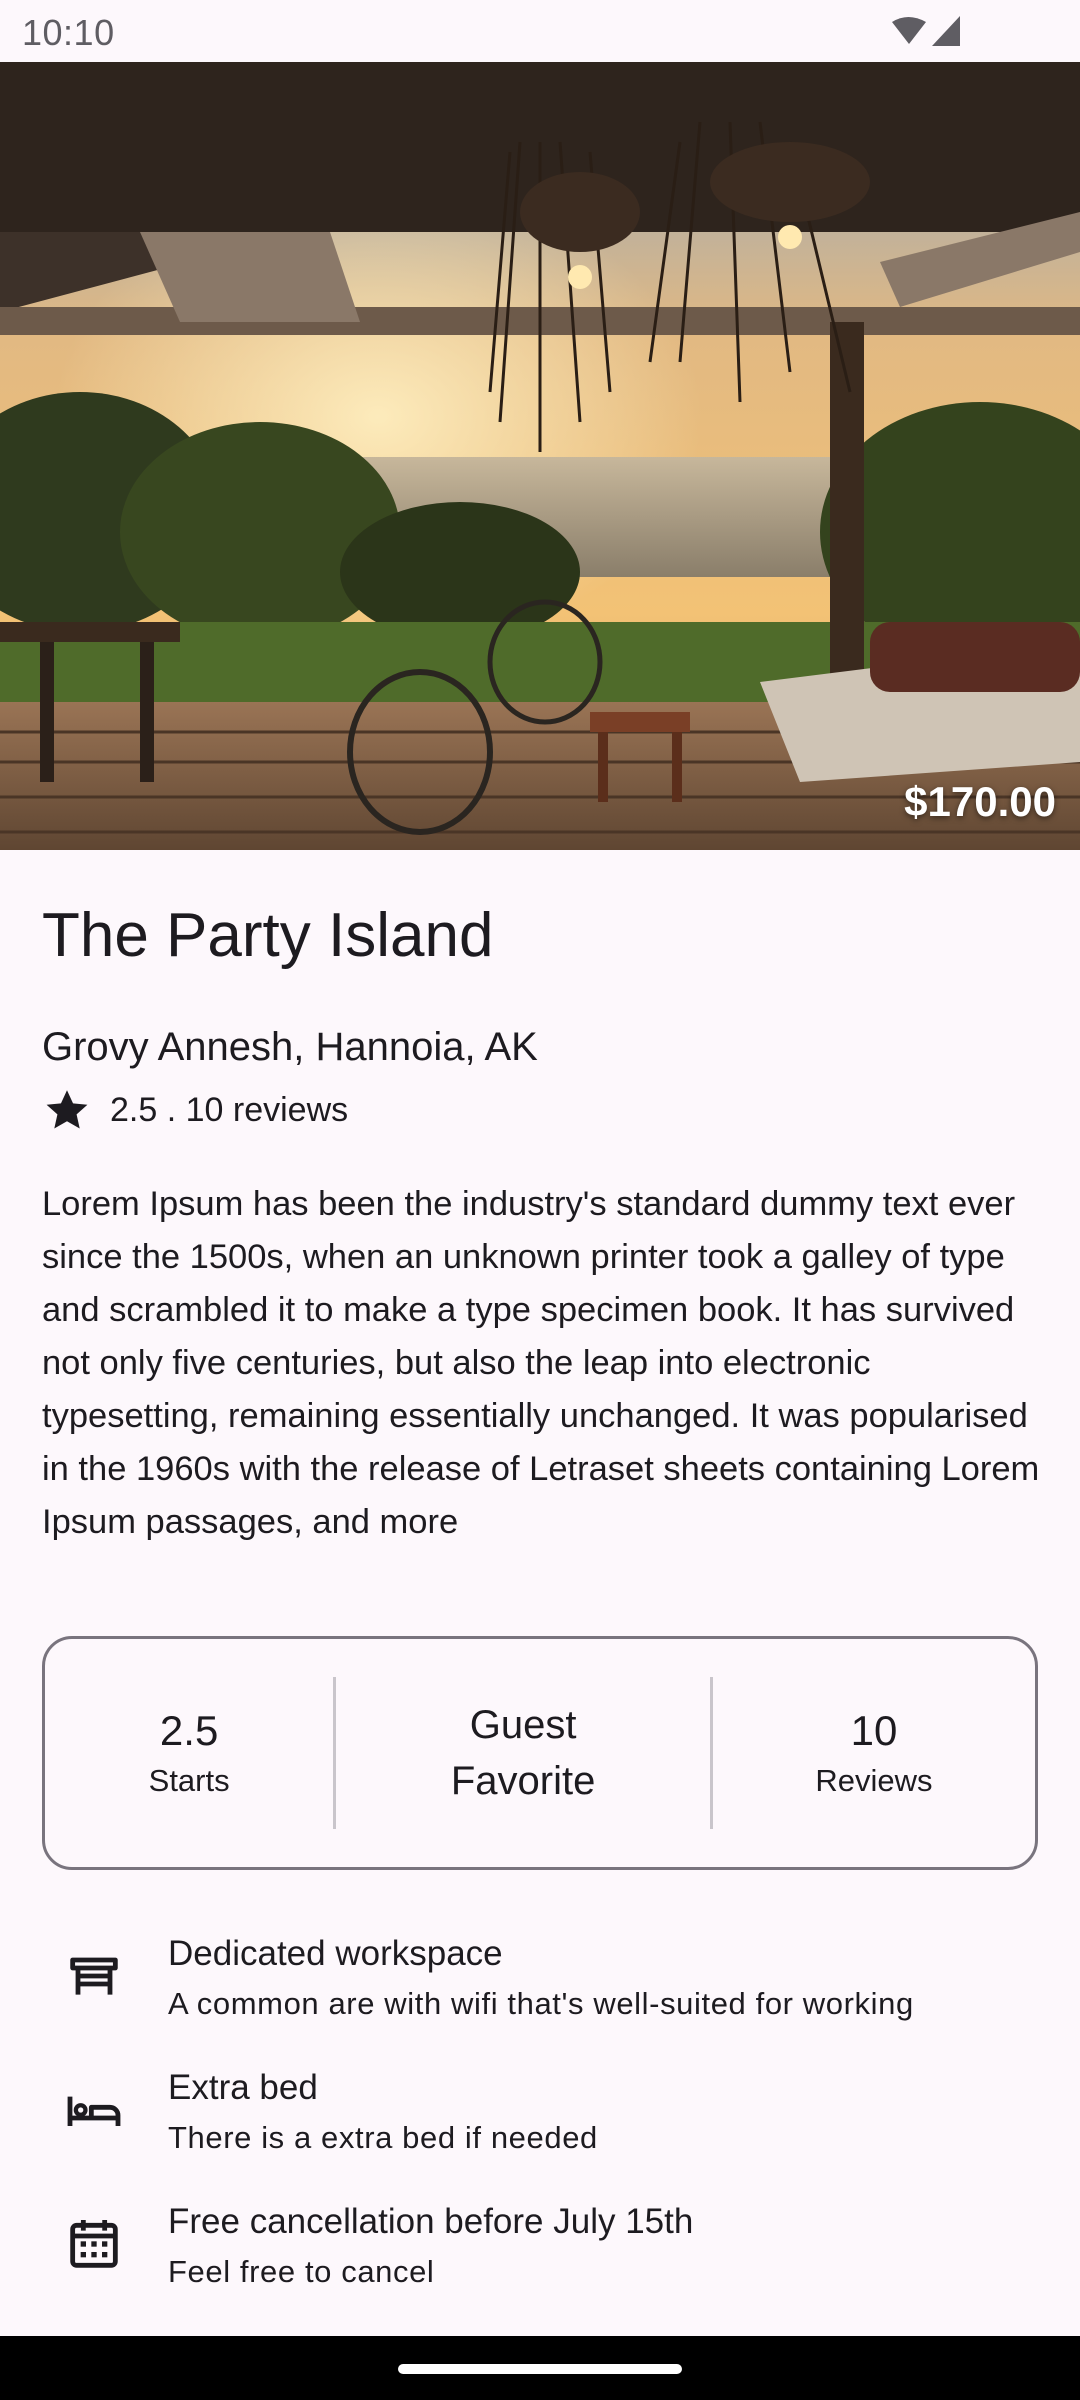 Image resolution: width=1080 pixels, height=2400 pixels. I want to click on navigation-bar, so click(540, 2368).